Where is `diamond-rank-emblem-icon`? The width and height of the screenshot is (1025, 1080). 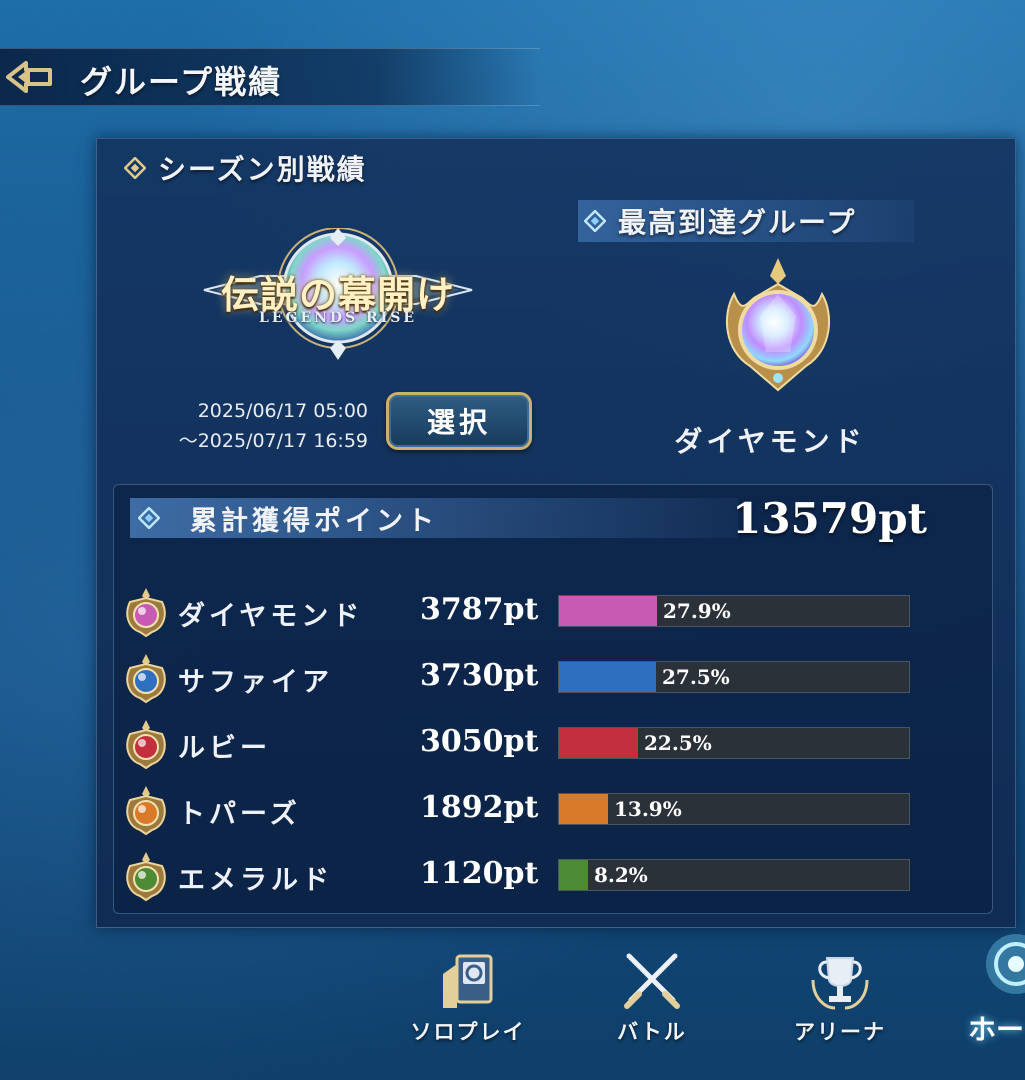
diamond-rank-emblem-icon is located at coordinates (778, 325).